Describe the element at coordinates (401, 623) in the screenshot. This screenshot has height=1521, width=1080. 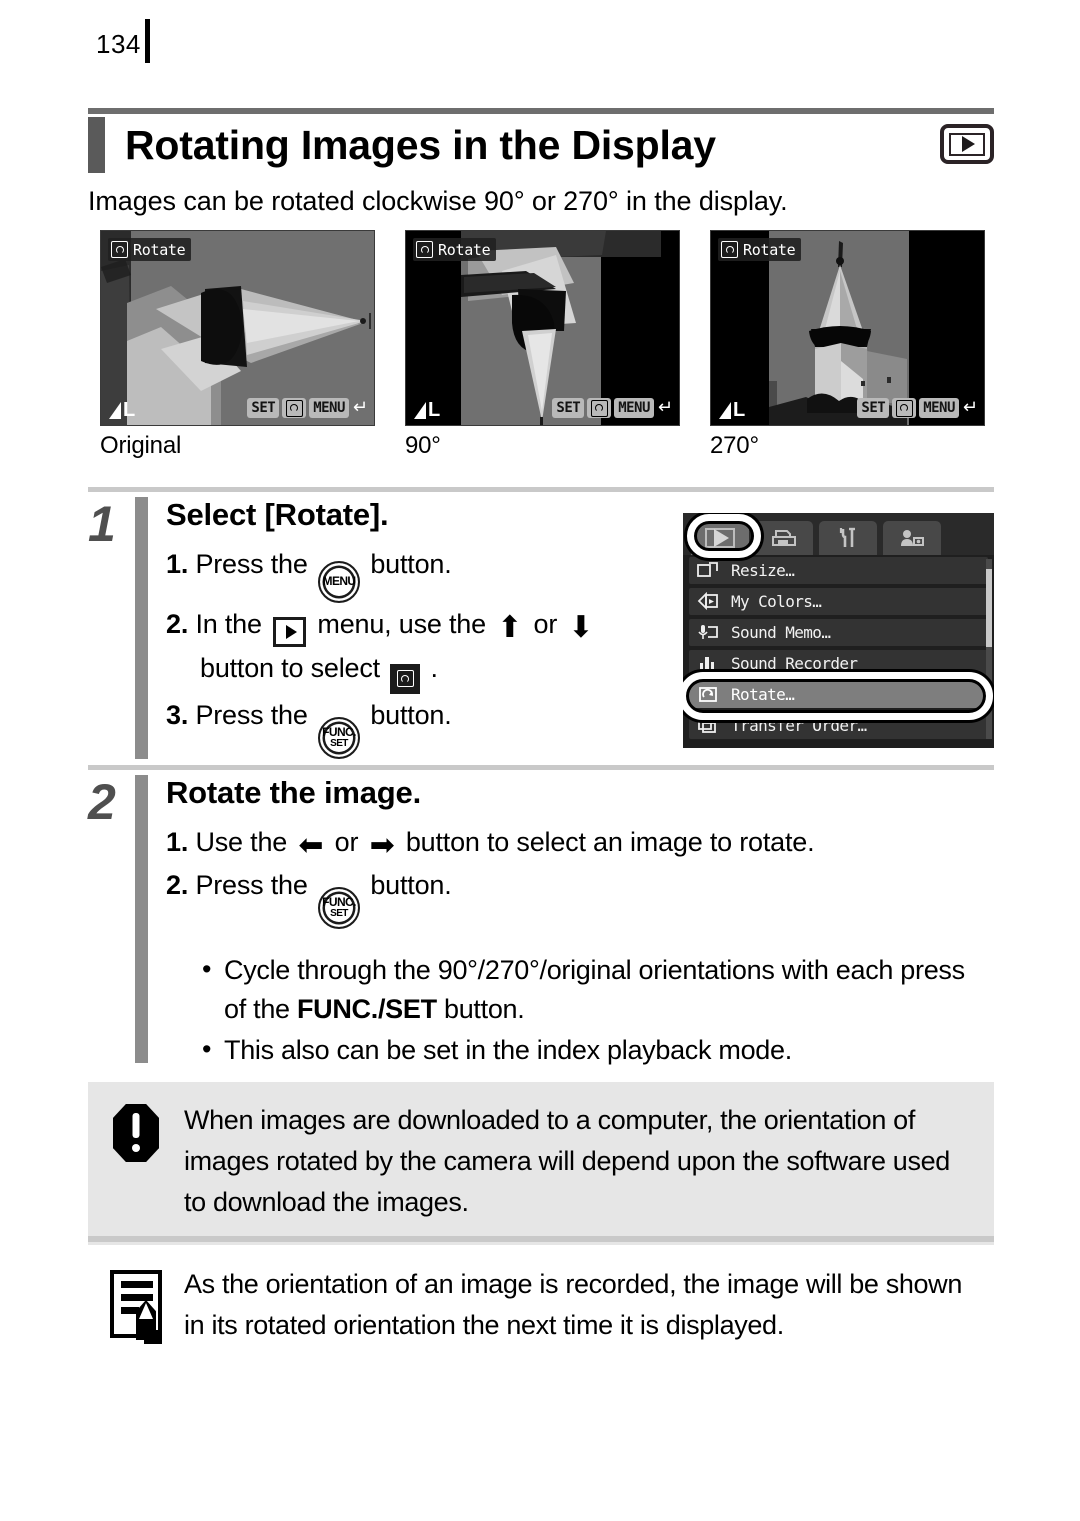
I see `step-1-line-2-text-b: menu, use the` at that location.